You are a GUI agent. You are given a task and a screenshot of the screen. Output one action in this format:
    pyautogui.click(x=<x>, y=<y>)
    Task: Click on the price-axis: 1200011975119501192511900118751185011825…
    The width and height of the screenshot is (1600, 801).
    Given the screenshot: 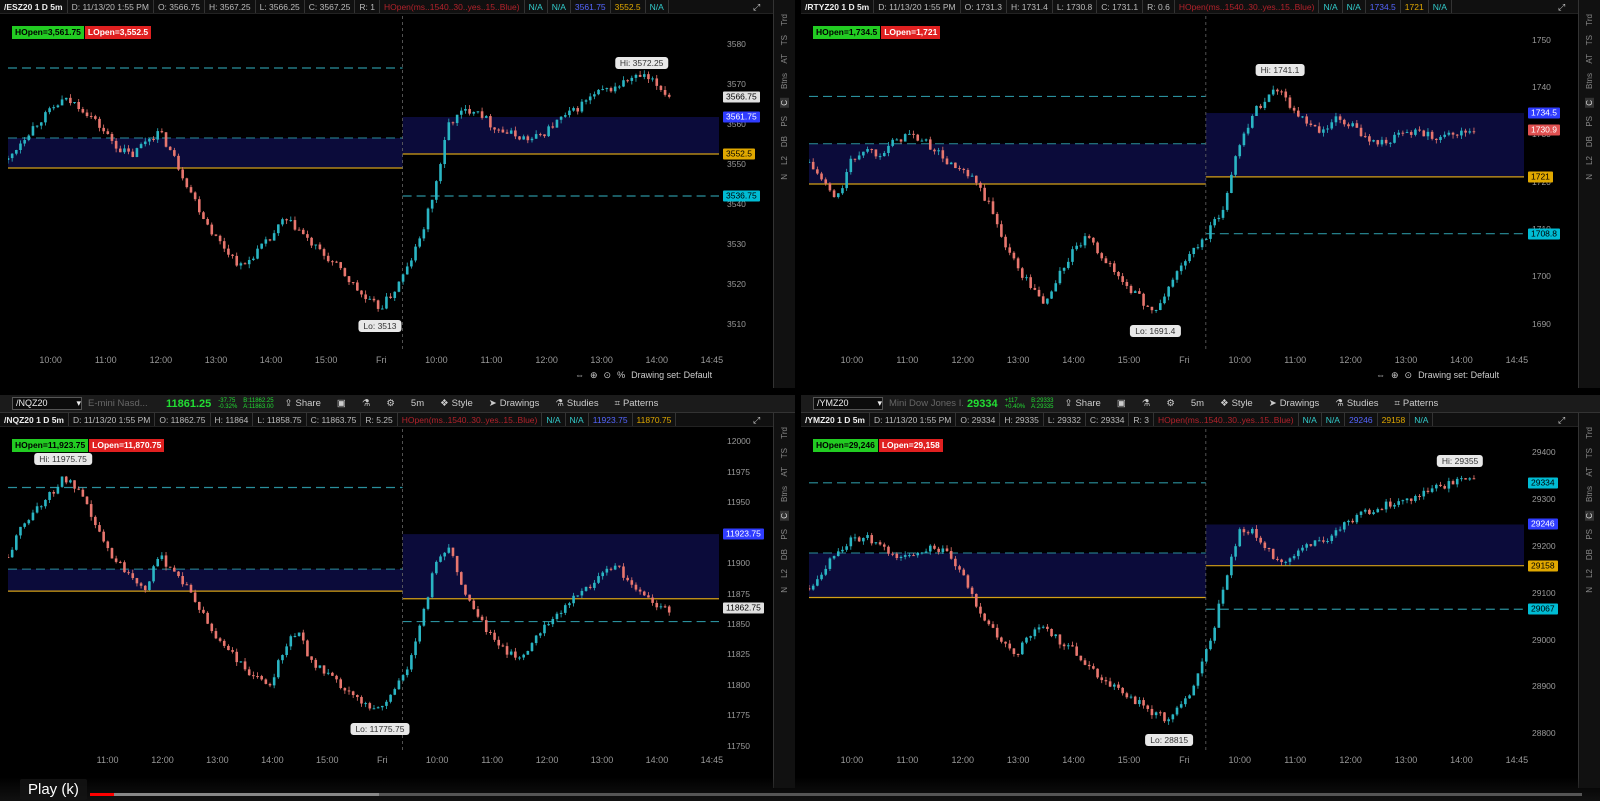 What is the action you would take?
    pyautogui.click(x=747, y=590)
    